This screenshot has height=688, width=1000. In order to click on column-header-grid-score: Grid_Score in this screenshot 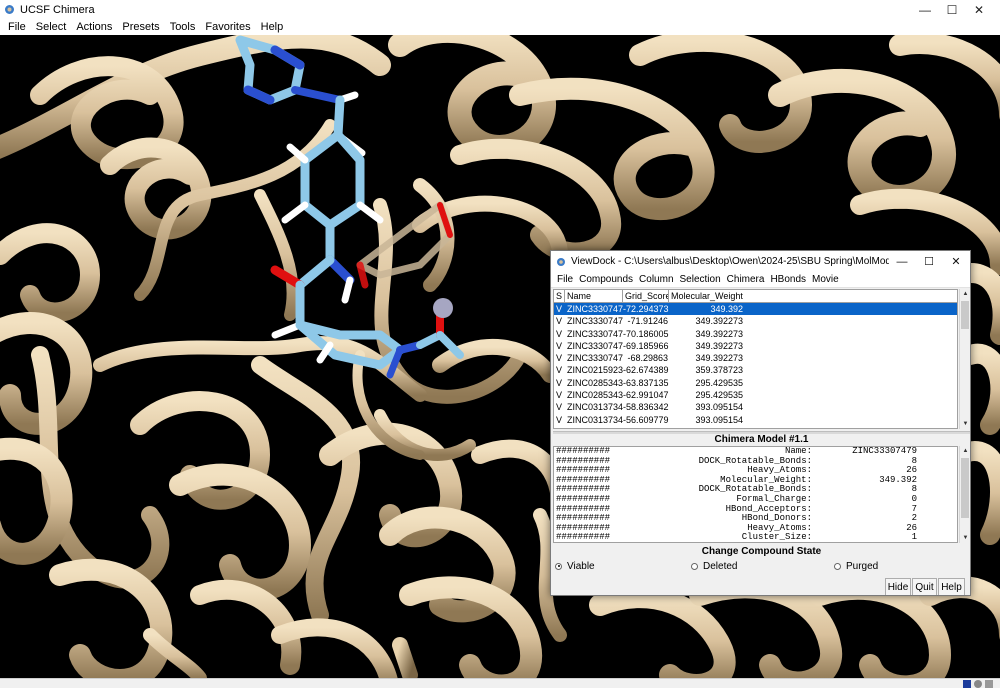, I will do `click(646, 296)`.